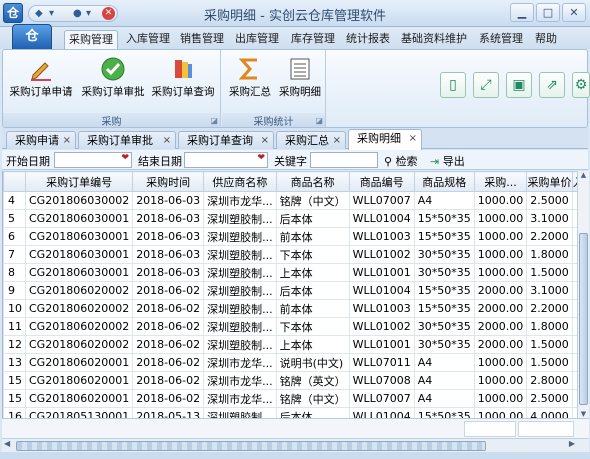  Describe the element at coordinates (549, 398) in the screenshot. I see `table-cell: 2.5000` at that location.